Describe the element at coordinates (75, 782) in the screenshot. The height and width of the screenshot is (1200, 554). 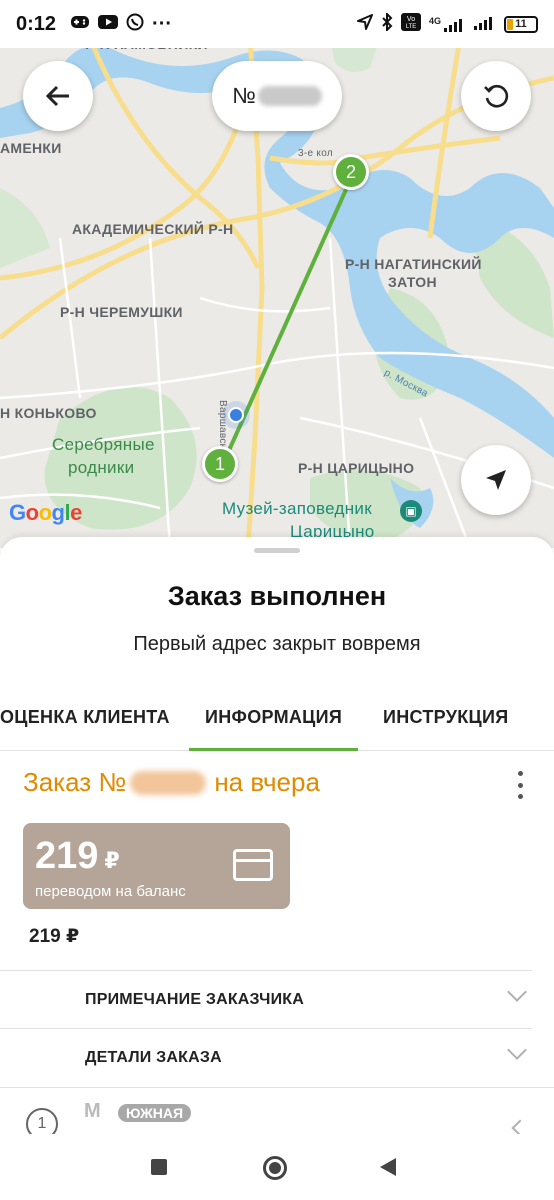
I see `order-heading-prefix: Заказ №` at that location.